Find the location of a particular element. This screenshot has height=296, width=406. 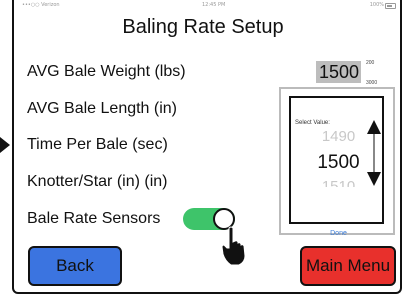

right-pointer-arrow-icon is located at coordinates (5, 145).